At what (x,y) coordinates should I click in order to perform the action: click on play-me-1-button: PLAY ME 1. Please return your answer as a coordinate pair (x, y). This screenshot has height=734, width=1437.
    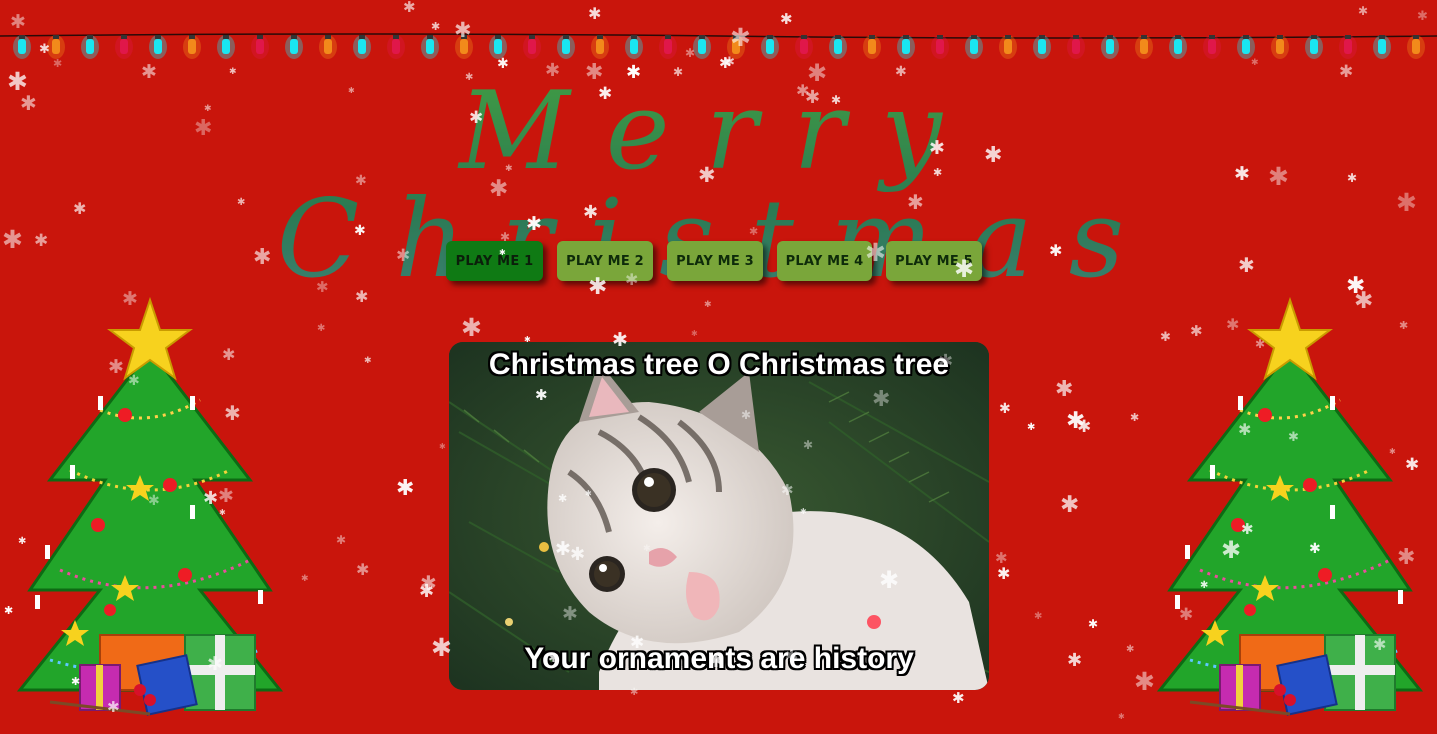
    Looking at the image, I should click on (494, 261).